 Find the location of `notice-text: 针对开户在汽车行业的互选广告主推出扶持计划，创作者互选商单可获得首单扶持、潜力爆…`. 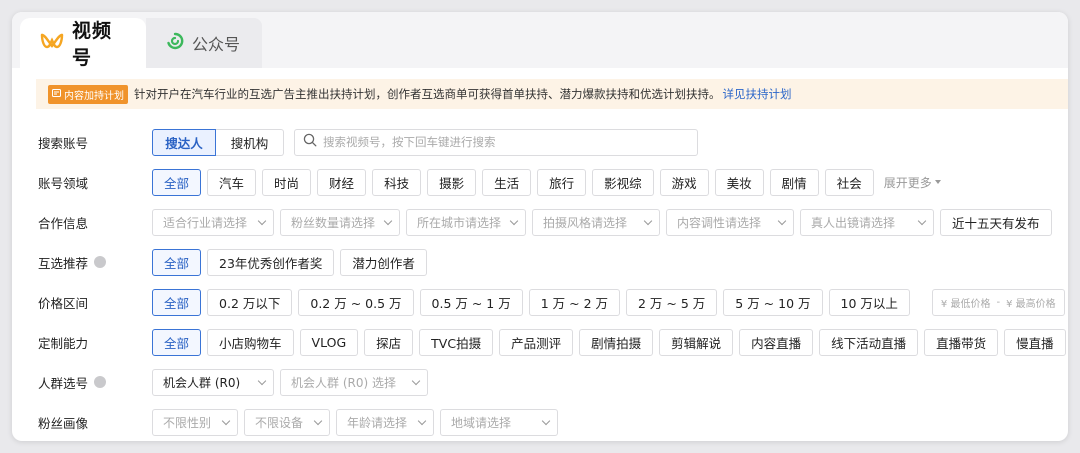

notice-text: 针对开户在汽车行业的互选广告主推出扶持计划，创作者互选商单可获得首单扶持、潜力爆… is located at coordinates (427, 94).